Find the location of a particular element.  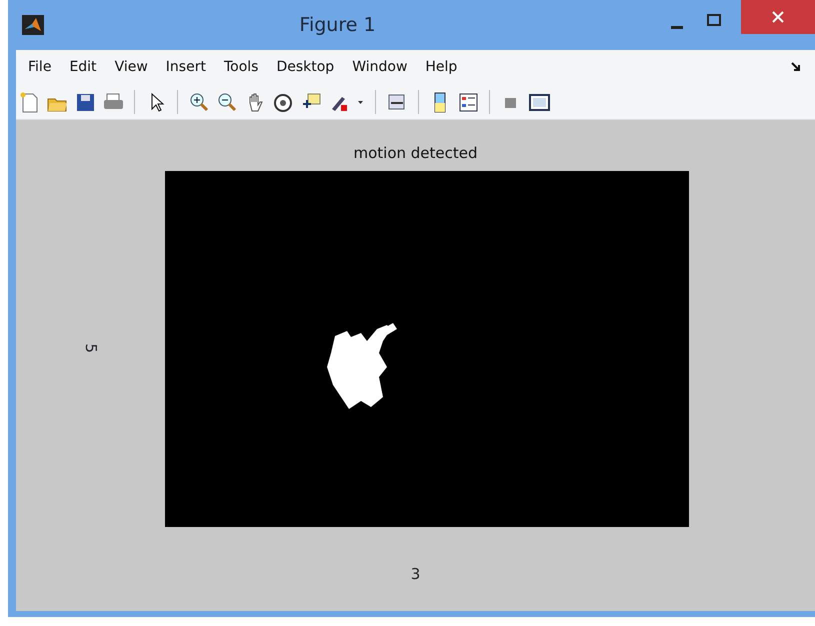

menu-item: Help is located at coordinates (444, 67).